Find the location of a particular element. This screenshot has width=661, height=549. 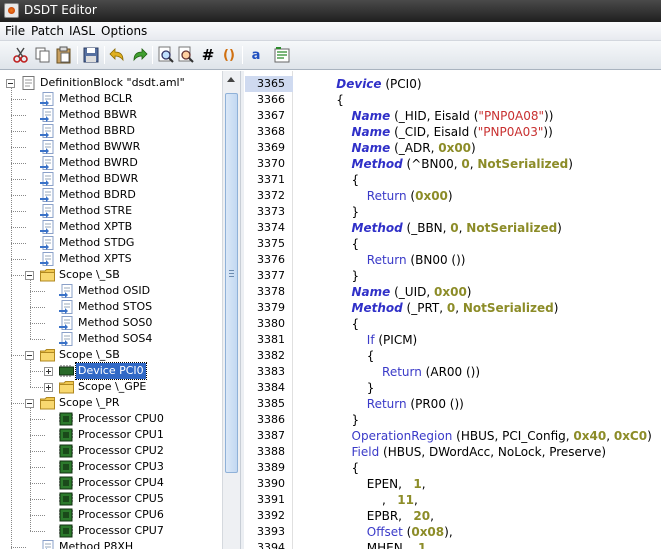

hash-icon: # is located at coordinates (208, 55).